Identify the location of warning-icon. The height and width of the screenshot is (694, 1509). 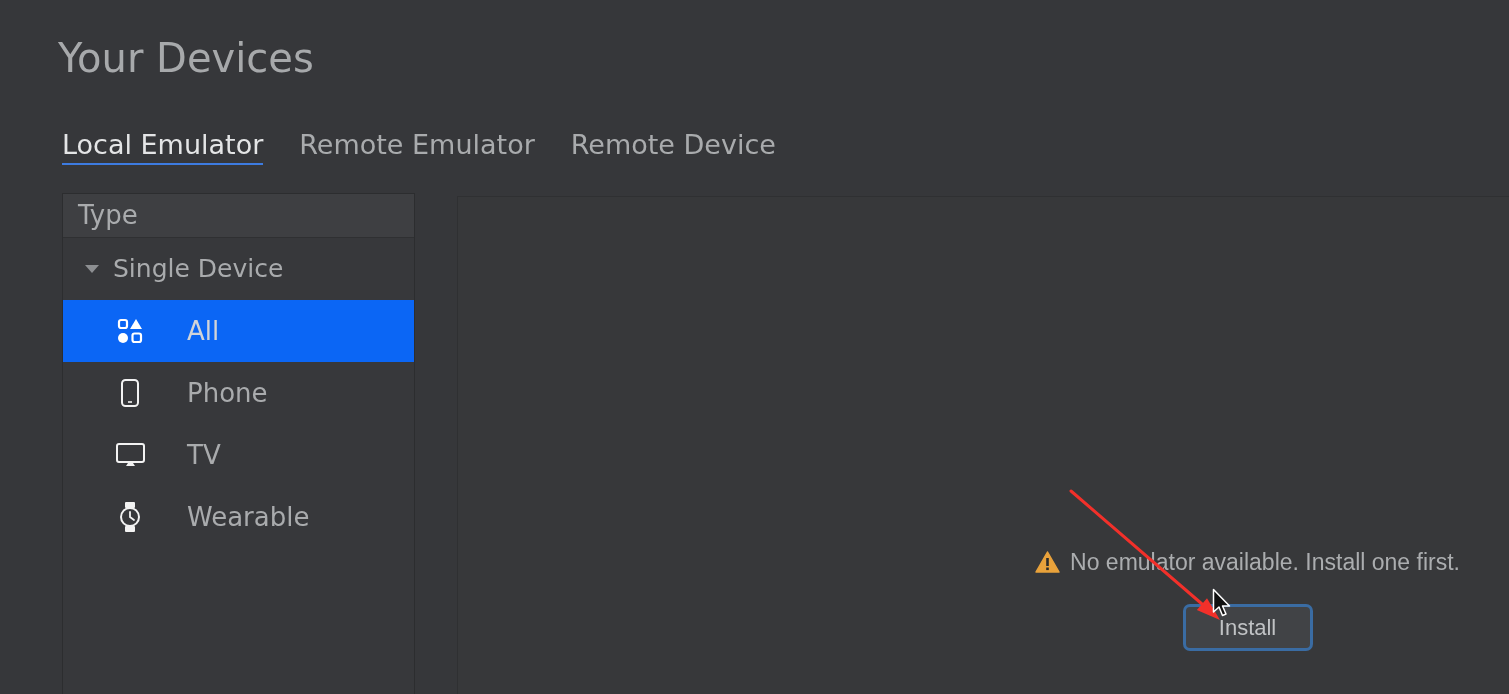
(1048, 562).